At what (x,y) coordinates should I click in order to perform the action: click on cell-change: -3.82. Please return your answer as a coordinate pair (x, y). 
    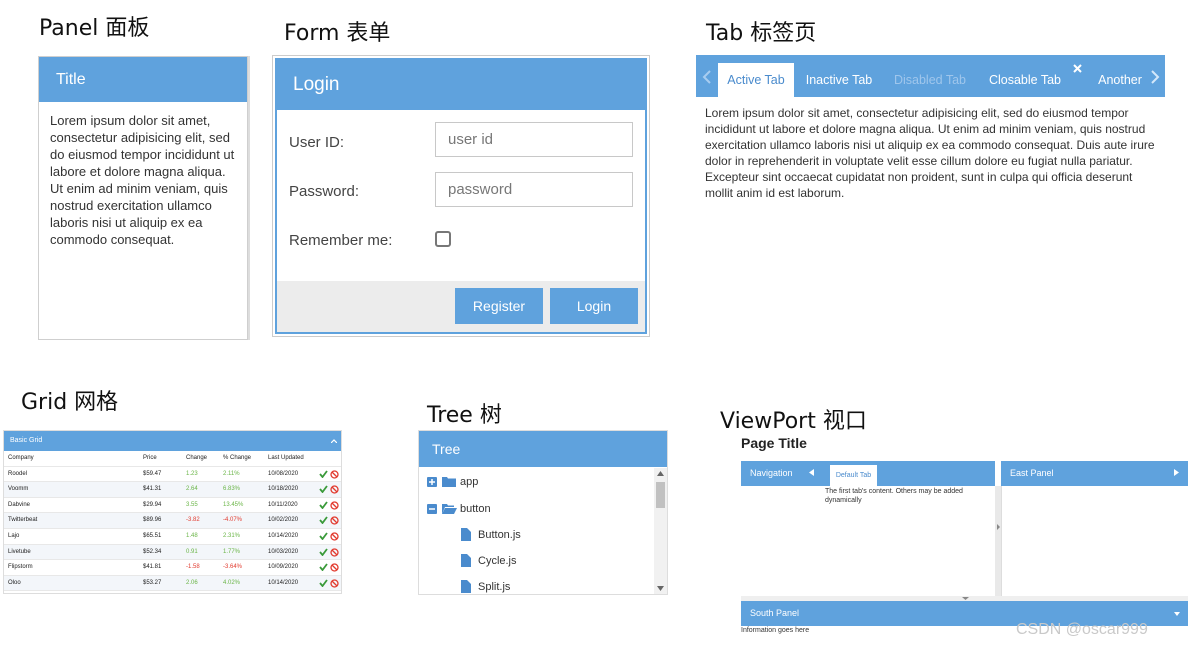
    Looking at the image, I should click on (193, 520).